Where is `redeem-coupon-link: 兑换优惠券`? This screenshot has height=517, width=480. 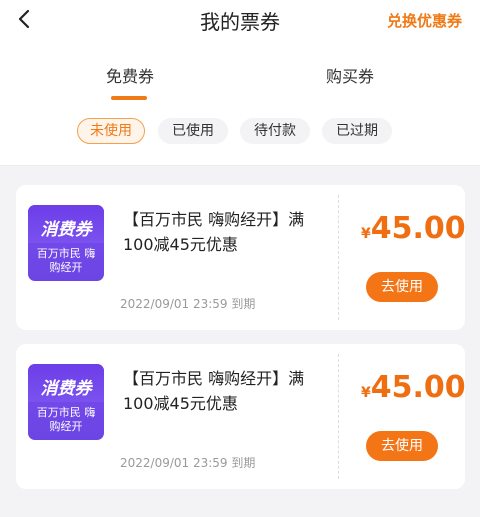
redeem-coupon-link: 兑换优惠券 is located at coordinates (424, 20).